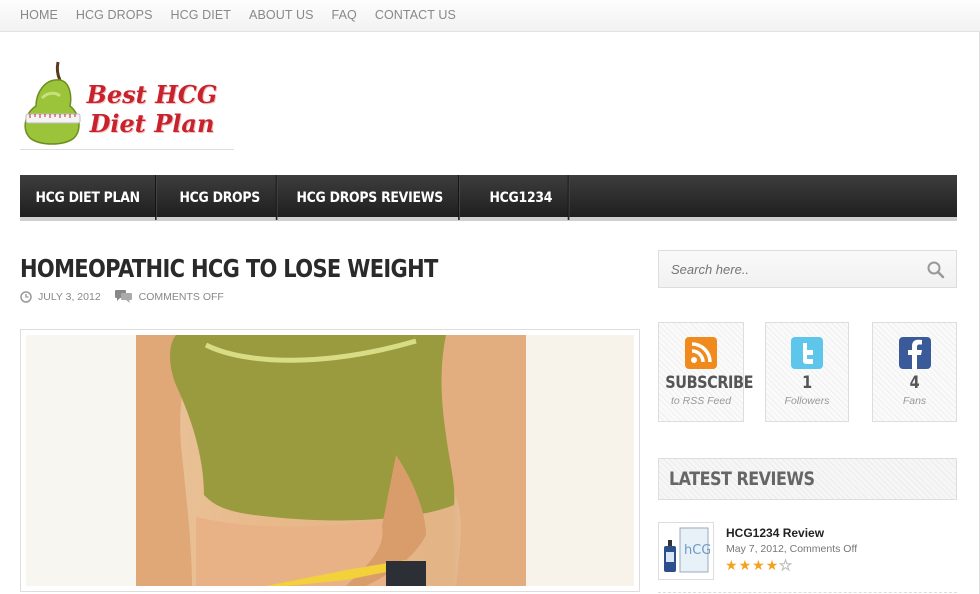  Describe the element at coordinates (709, 383) in the screenshot. I see `social-count-rss: SUBSCRIBE` at that location.